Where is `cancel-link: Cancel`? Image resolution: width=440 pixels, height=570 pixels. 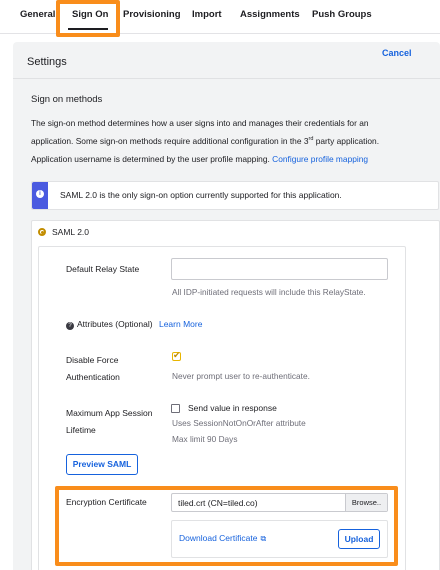
cancel-link: Cancel is located at coordinates (397, 53).